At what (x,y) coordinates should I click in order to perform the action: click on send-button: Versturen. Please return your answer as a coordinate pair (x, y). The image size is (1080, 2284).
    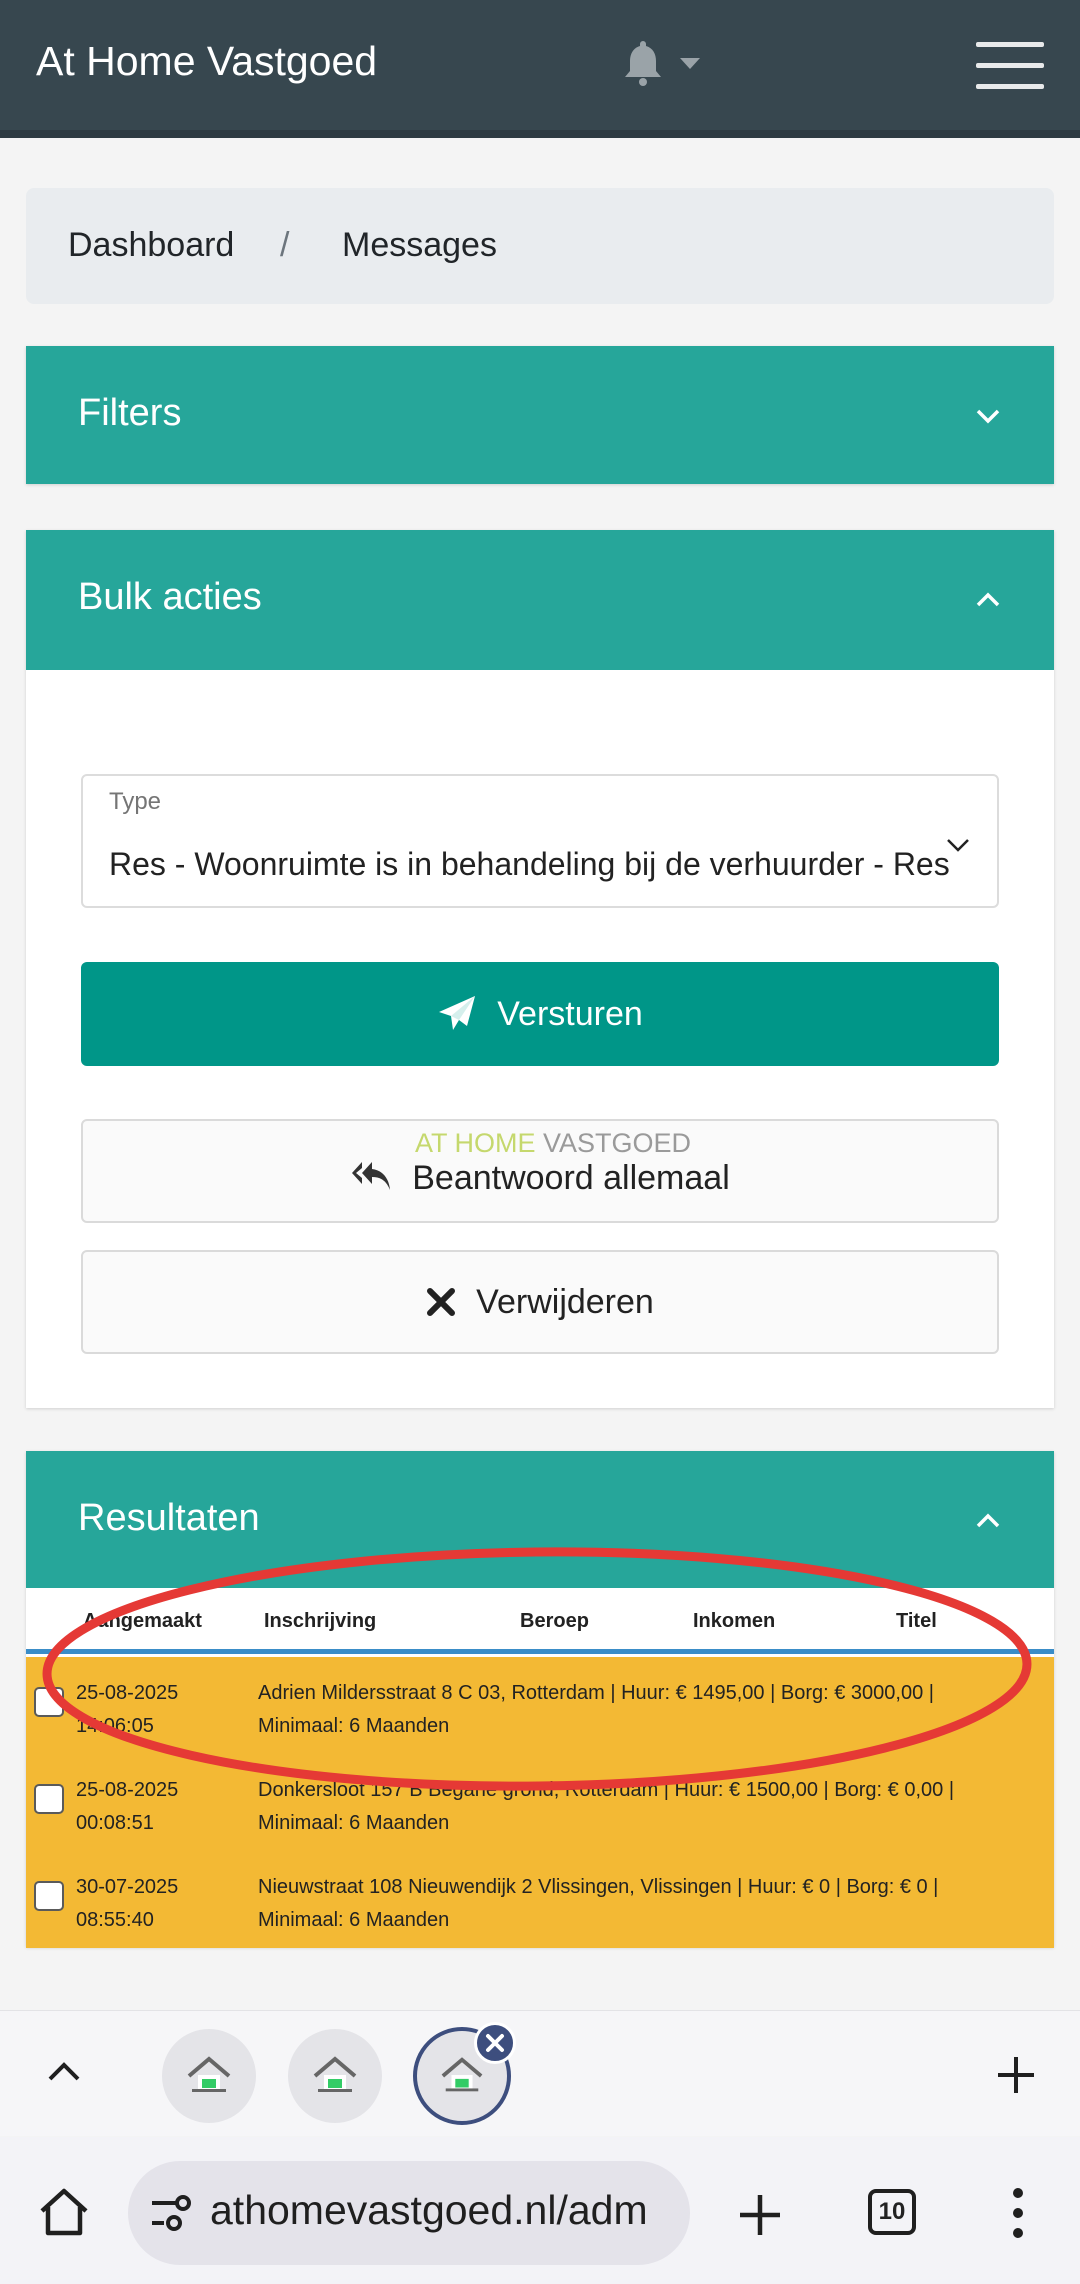
    Looking at the image, I should click on (540, 1014).